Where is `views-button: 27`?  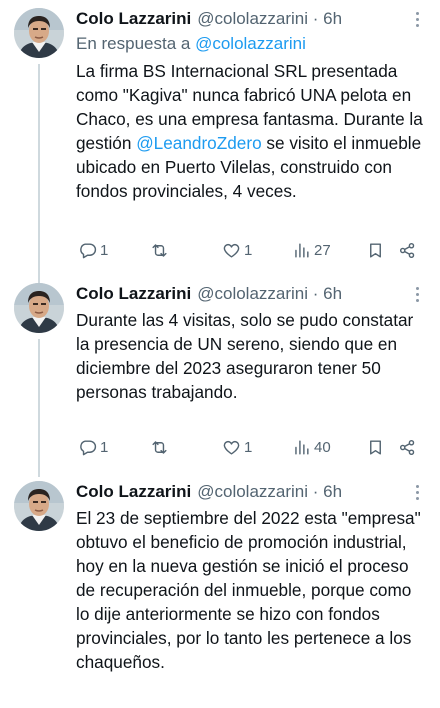 views-button: 27 is located at coordinates (311, 250).